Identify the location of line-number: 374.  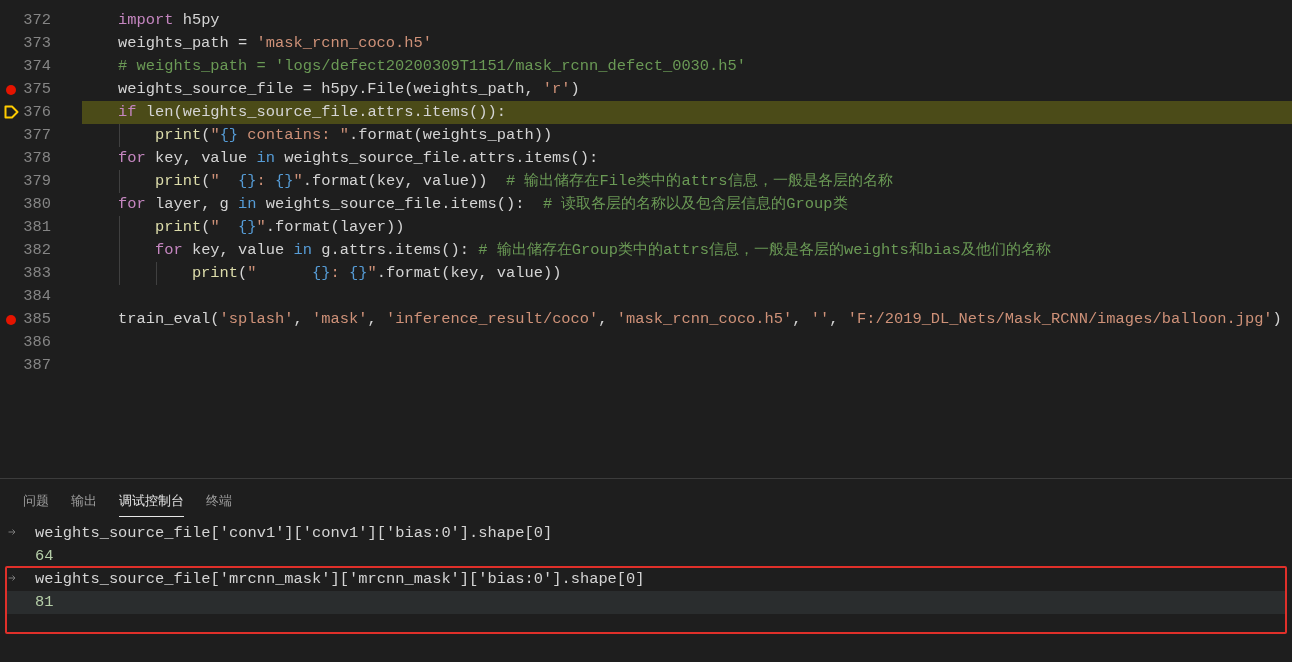
(36, 66).